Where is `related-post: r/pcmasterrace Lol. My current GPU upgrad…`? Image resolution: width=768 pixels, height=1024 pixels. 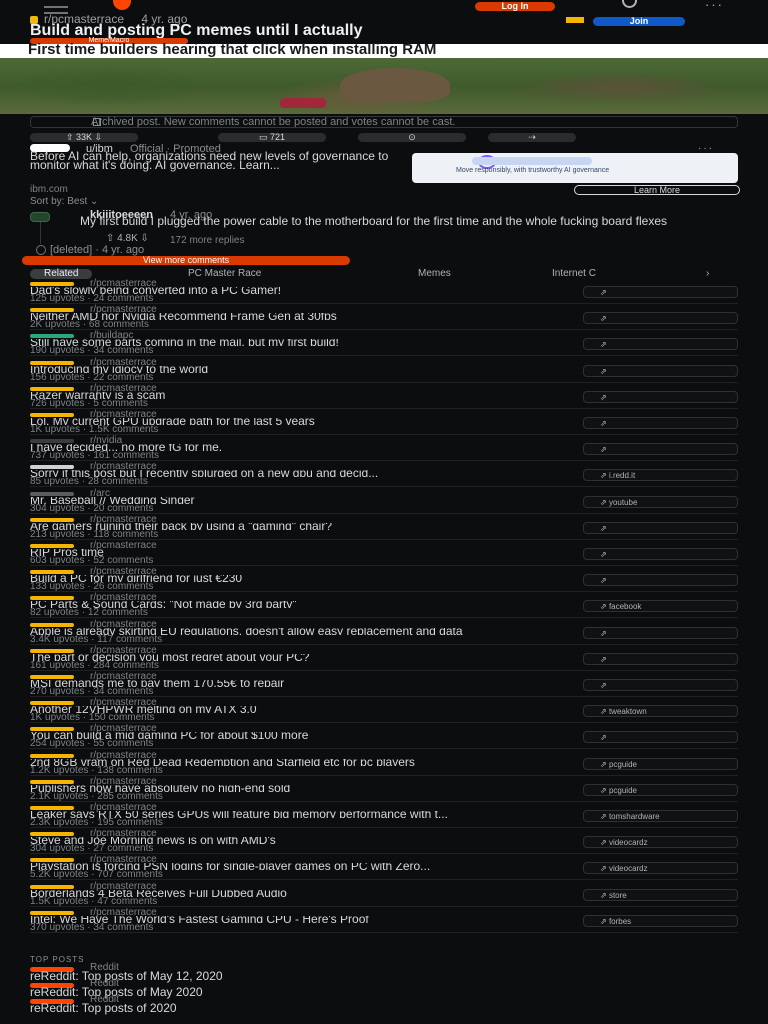
related-post: r/pcmasterrace Lol. My current GPU upgrad… is located at coordinates (384, 422).